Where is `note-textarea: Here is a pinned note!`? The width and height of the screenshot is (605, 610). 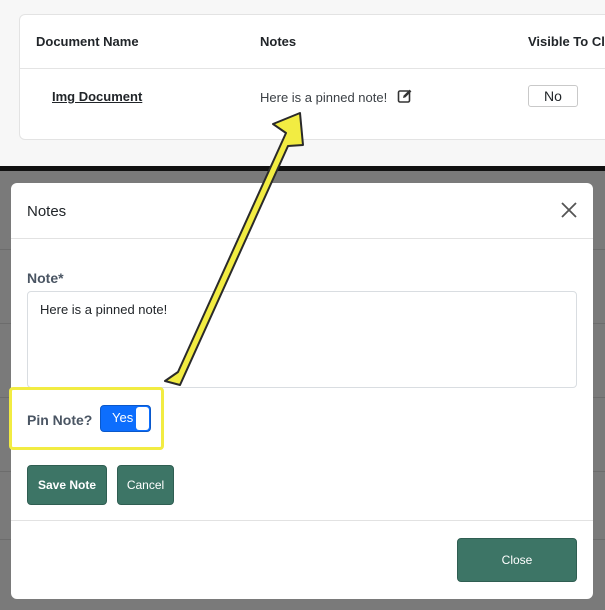 note-textarea: Here is a pinned note! is located at coordinates (302, 339).